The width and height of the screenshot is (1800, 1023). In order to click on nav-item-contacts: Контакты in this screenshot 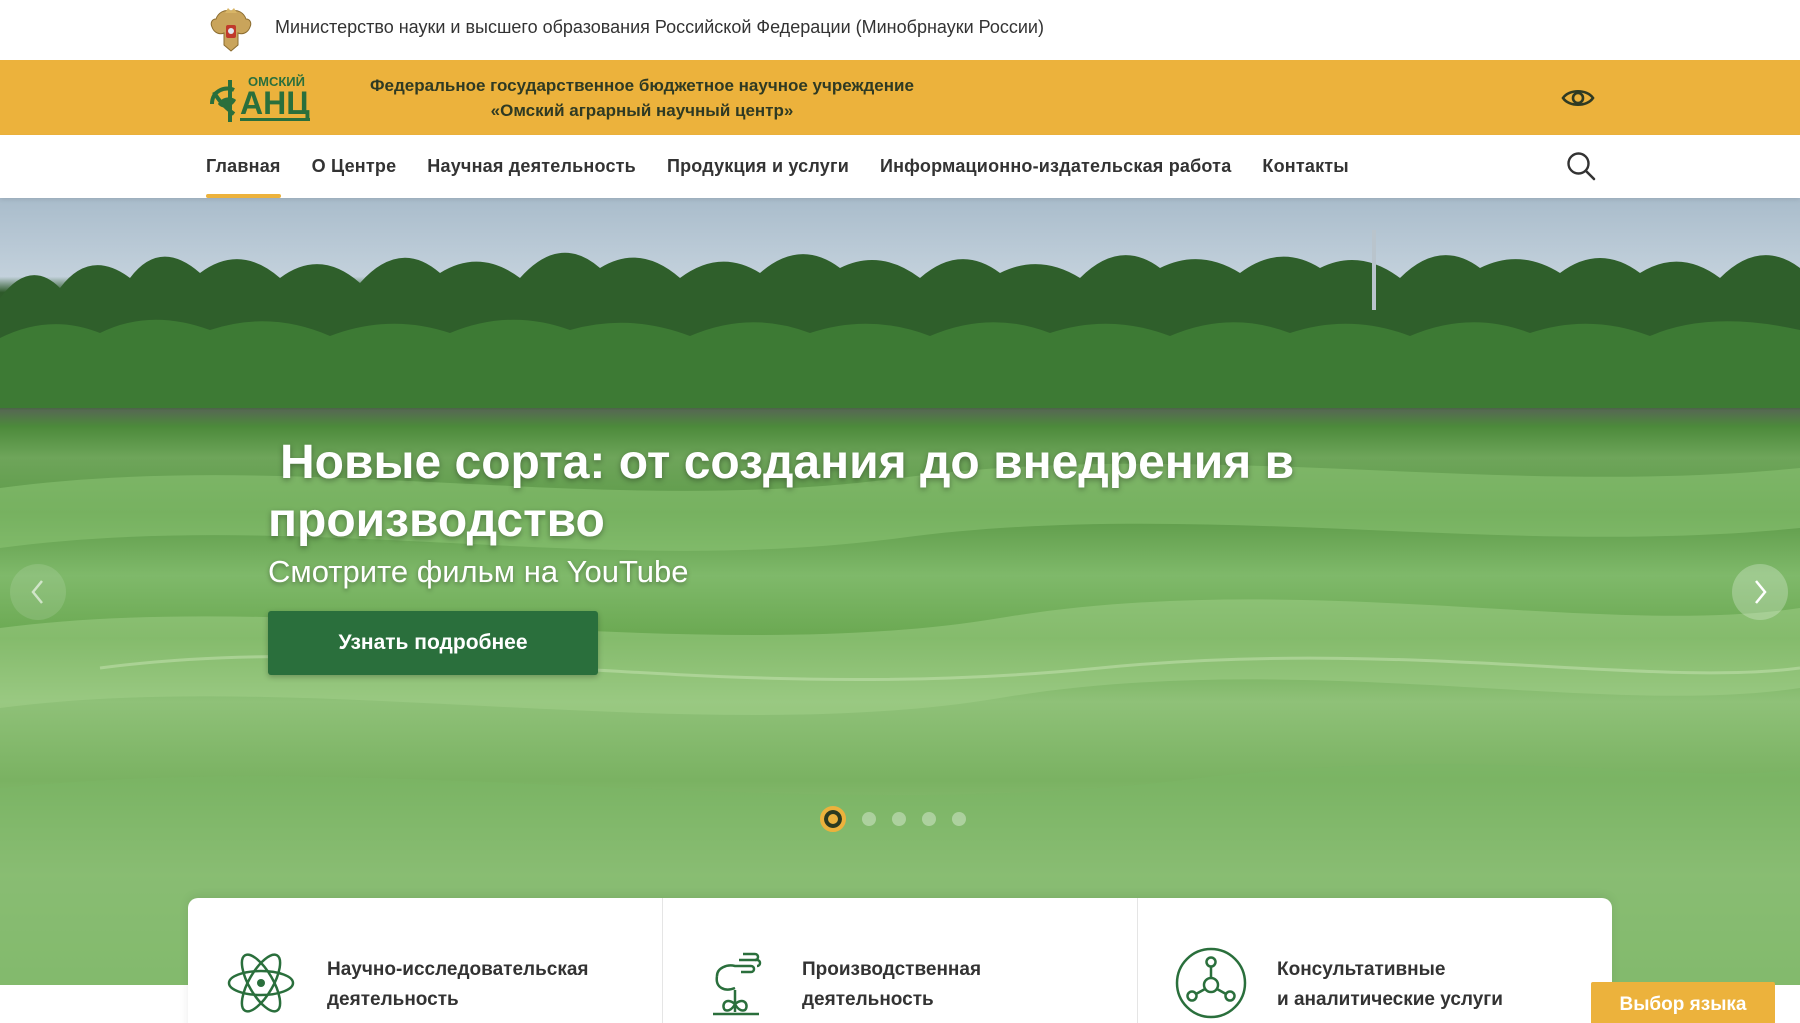, I will do `click(1305, 166)`.